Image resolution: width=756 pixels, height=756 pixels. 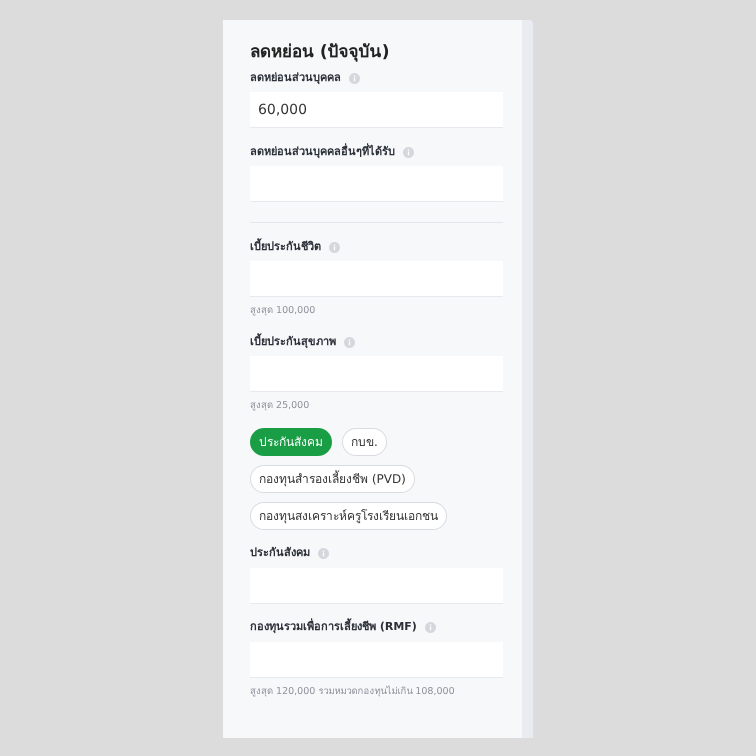 I want to click on filter-chip: กองทุนสำรองเลี้ยงชีพ (PVD), so click(x=332, y=478).